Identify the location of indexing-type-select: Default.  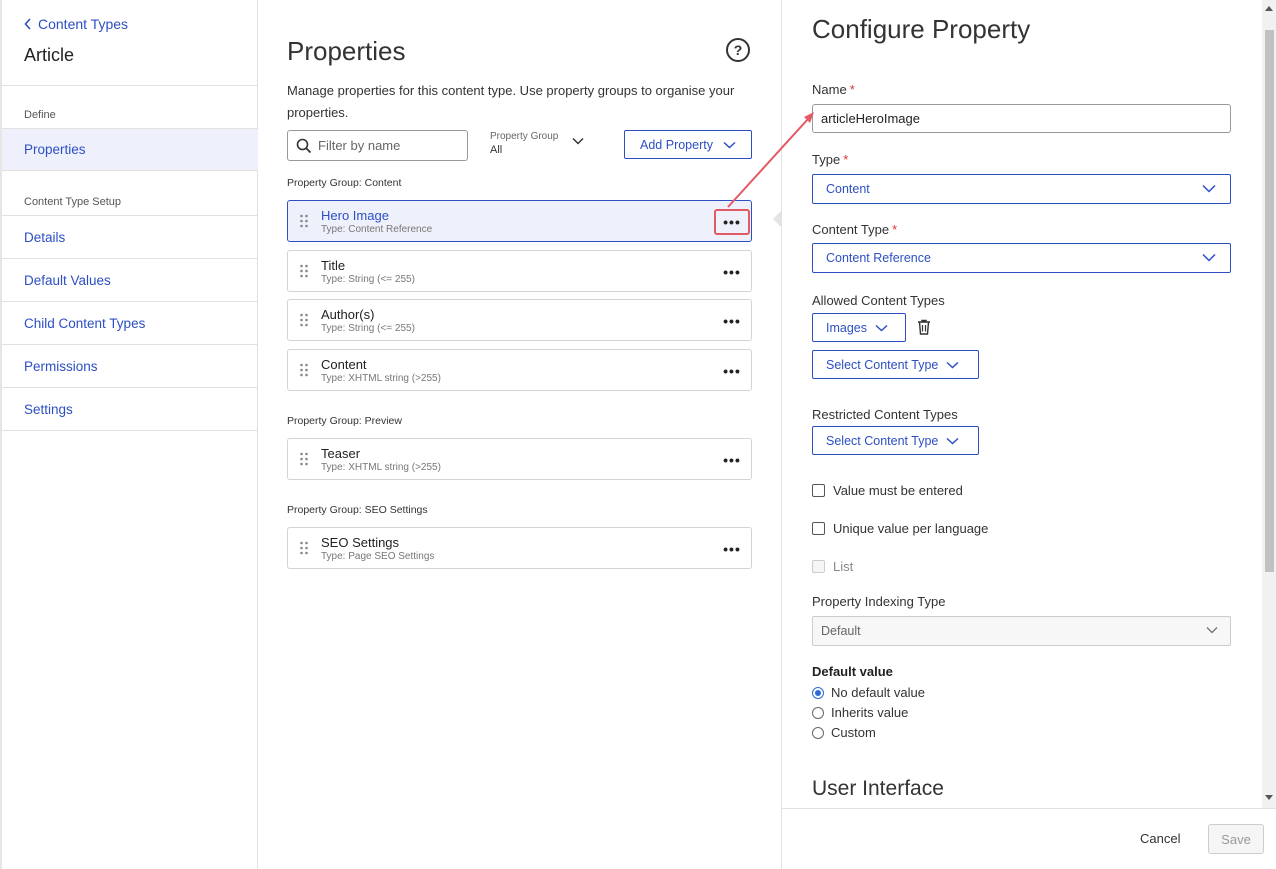
(1021, 631).